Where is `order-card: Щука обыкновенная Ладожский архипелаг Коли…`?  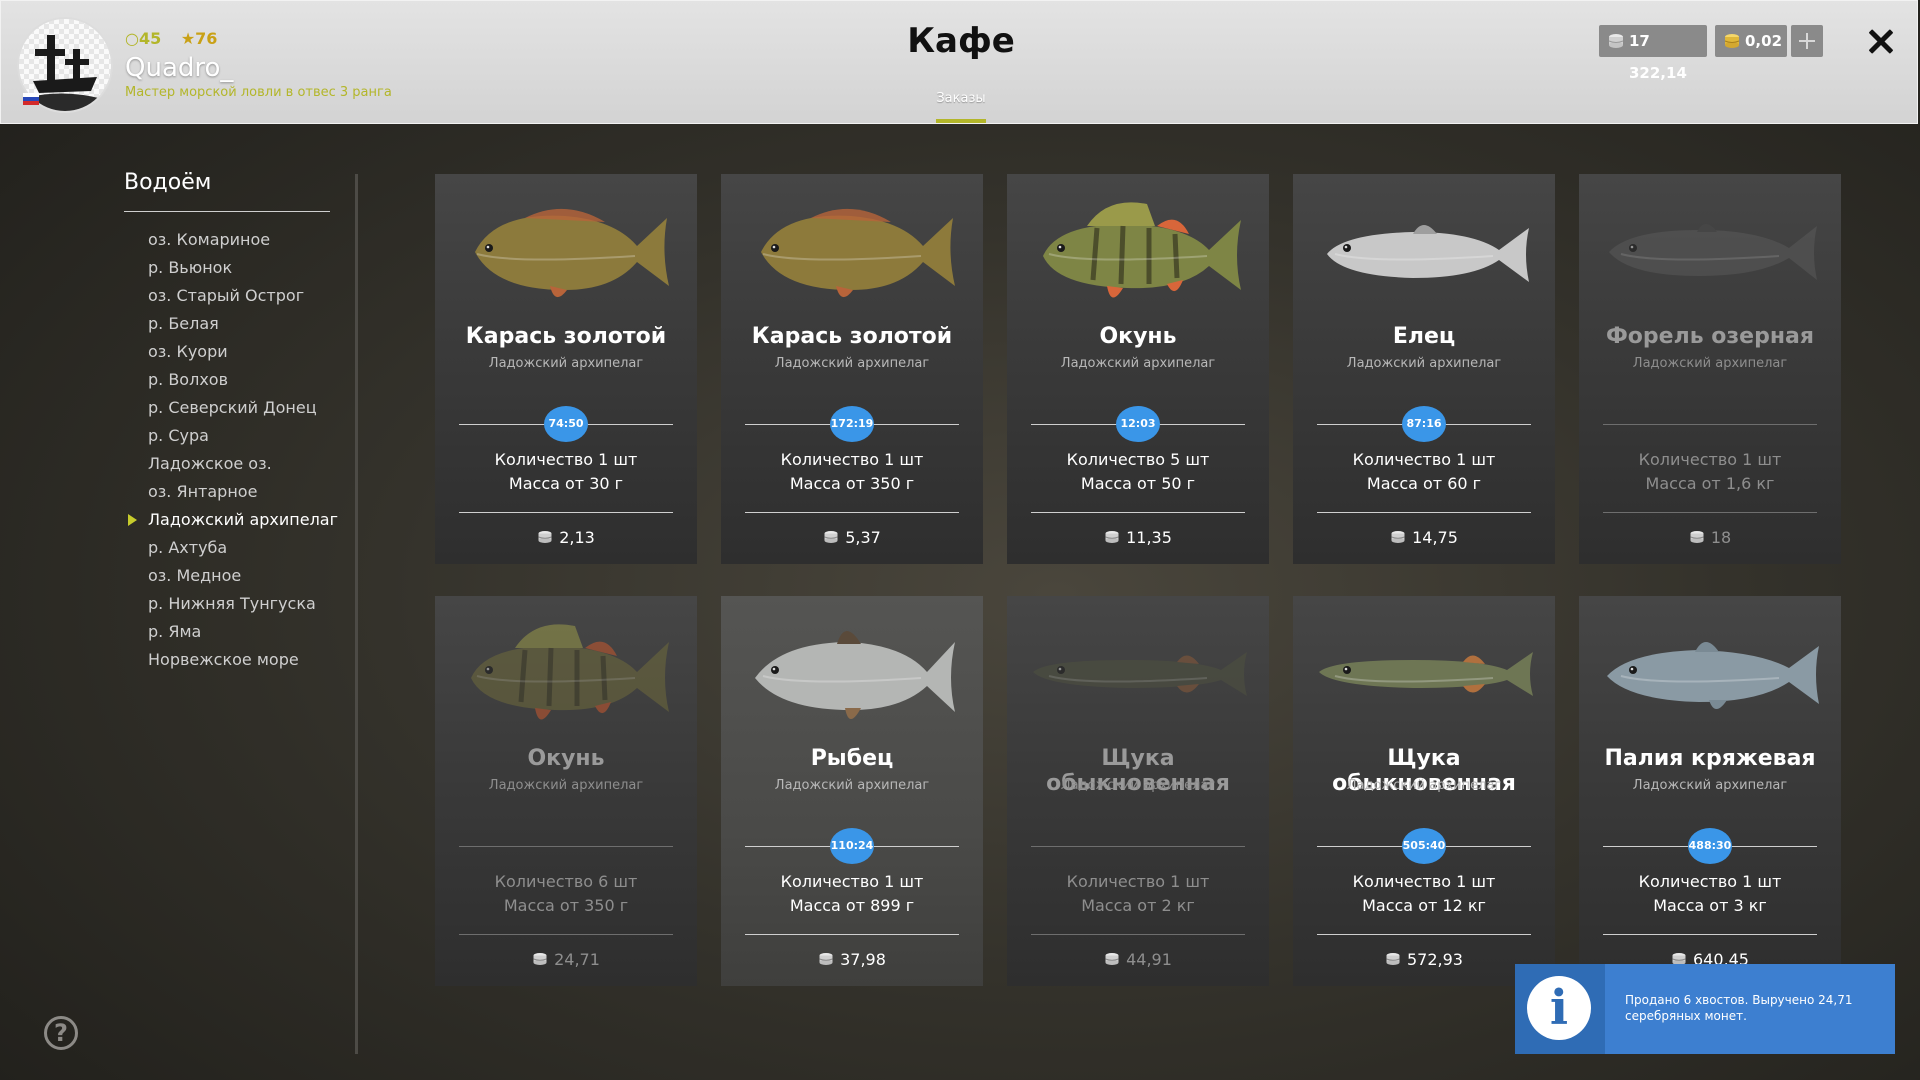 order-card: Щука обыкновенная Ладожский архипелаг Коли… is located at coordinates (1138, 791).